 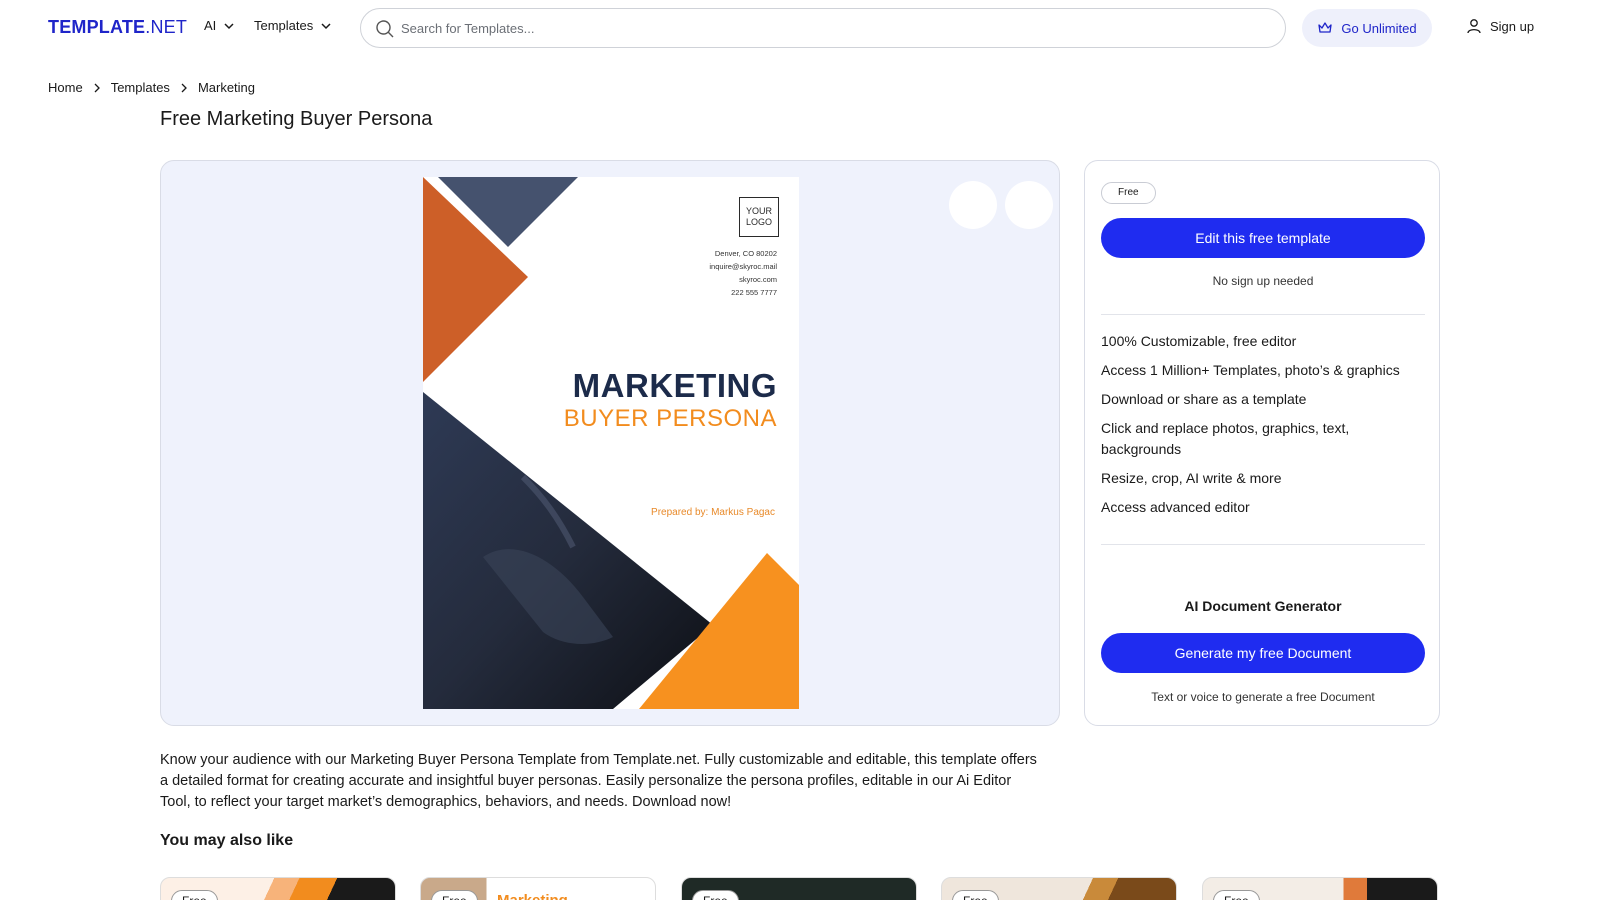 What do you see at coordinates (1325, 27) in the screenshot?
I see `crown-icon` at bounding box center [1325, 27].